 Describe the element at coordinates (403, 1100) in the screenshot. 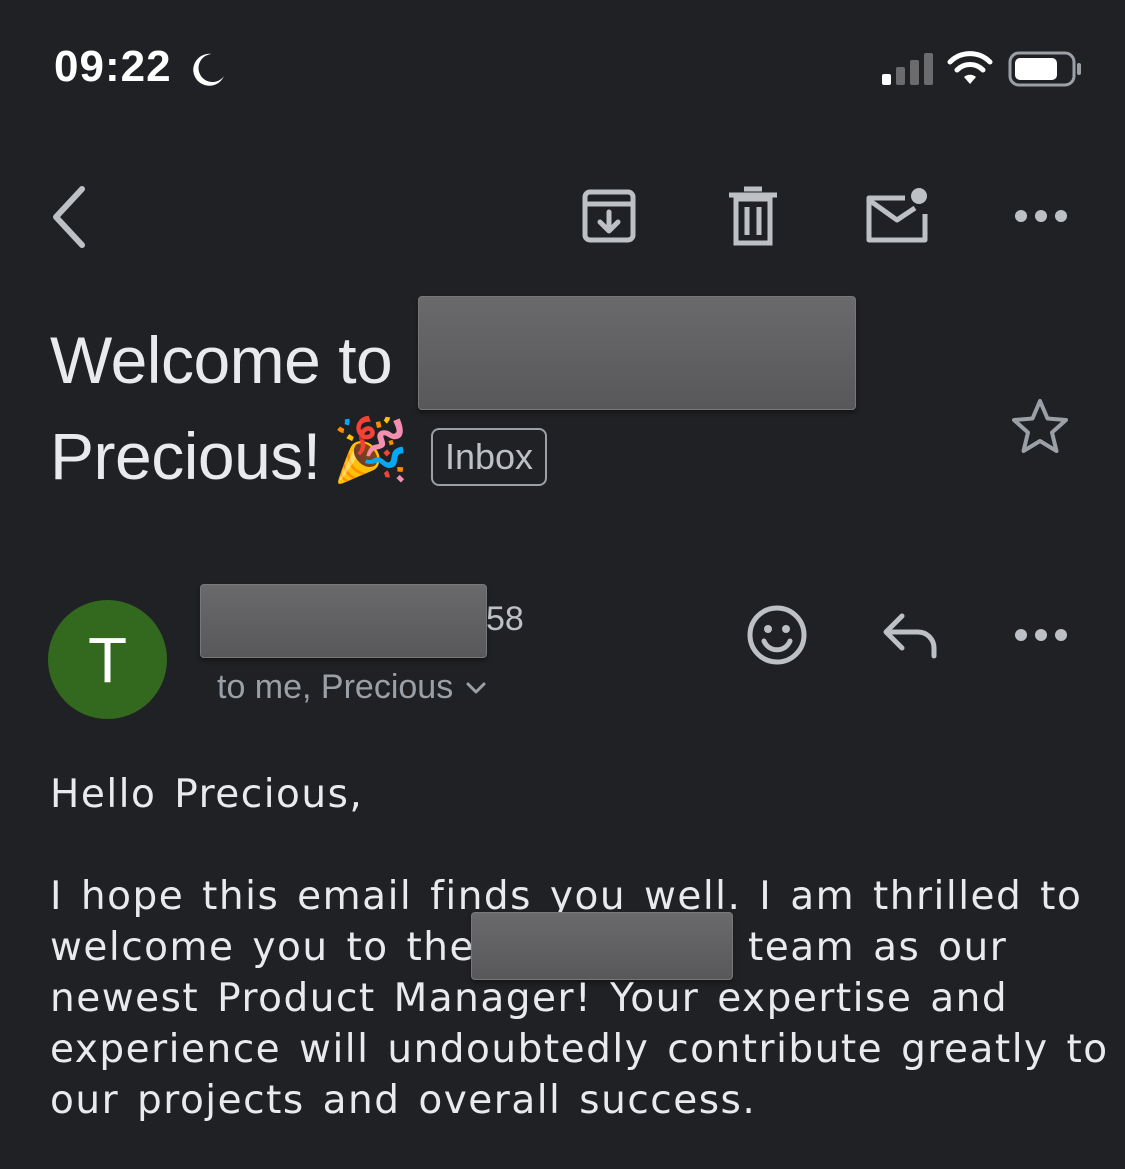

I see `body-line-5: our projects and overall success.` at that location.